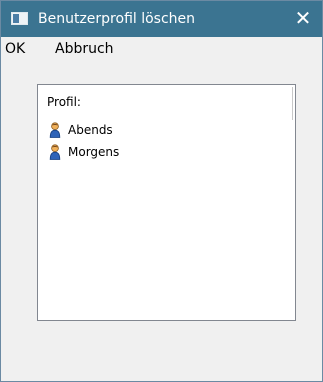 This screenshot has width=323, height=382. Describe the element at coordinates (292, 103) in the screenshot. I see `scrollbar` at that location.